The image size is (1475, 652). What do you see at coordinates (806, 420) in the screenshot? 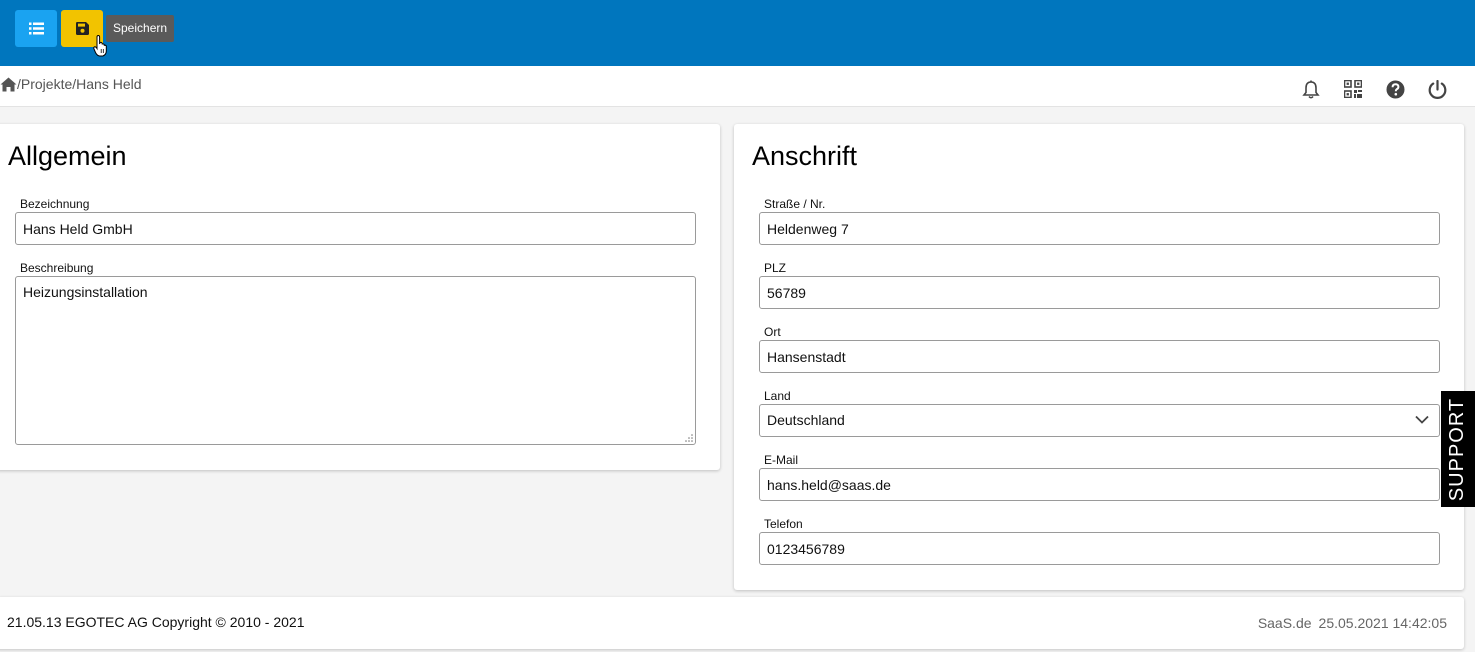
I see `land-selected-value: Deutschland` at bounding box center [806, 420].